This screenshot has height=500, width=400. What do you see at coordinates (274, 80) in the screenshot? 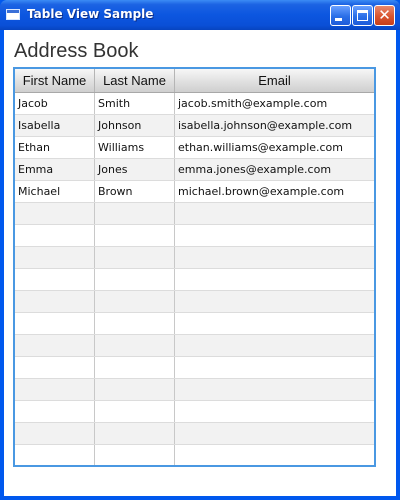
I see `column-header-email: Email` at bounding box center [274, 80].